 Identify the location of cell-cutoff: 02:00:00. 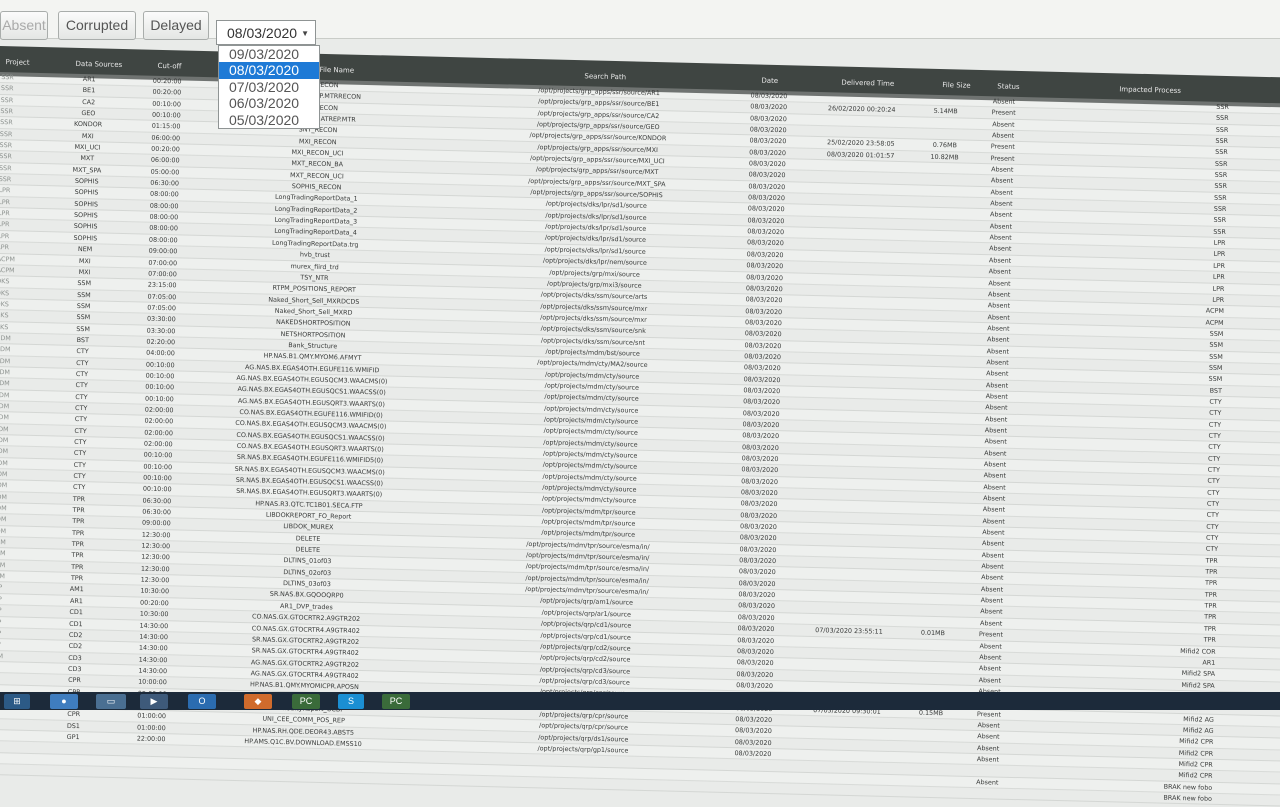
(158, 444).